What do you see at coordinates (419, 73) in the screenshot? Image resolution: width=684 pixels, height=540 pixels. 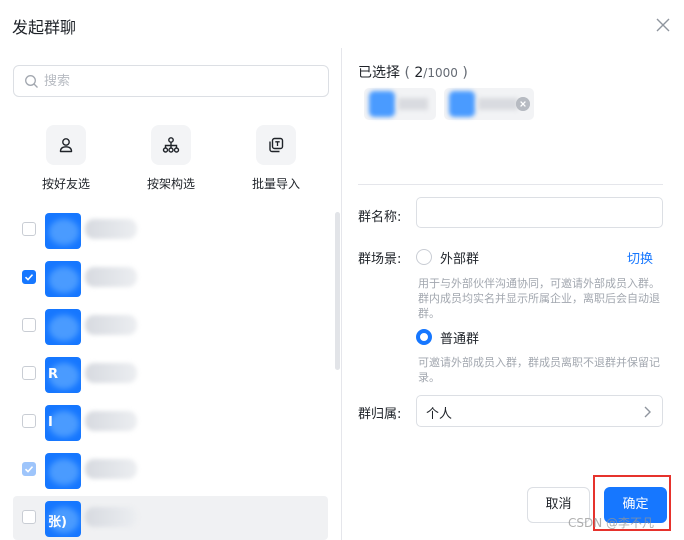 I see `selected-count-value: 2` at bounding box center [419, 73].